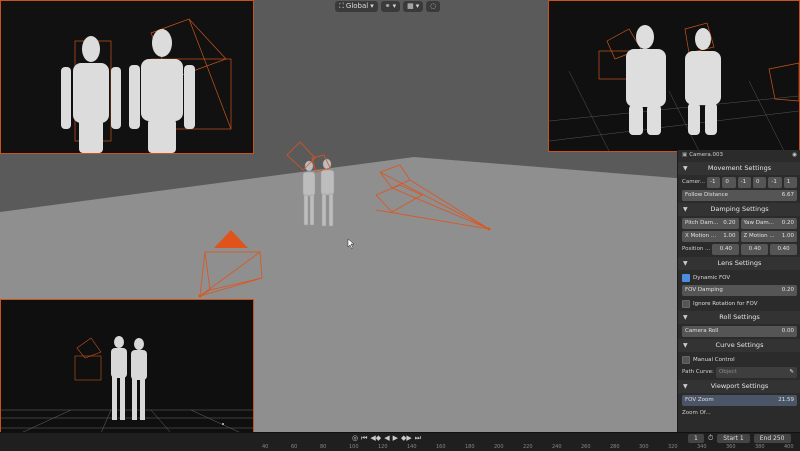  Describe the element at coordinates (354, 447) in the screenshot. I see `timeline-tick-label: 100` at that location.